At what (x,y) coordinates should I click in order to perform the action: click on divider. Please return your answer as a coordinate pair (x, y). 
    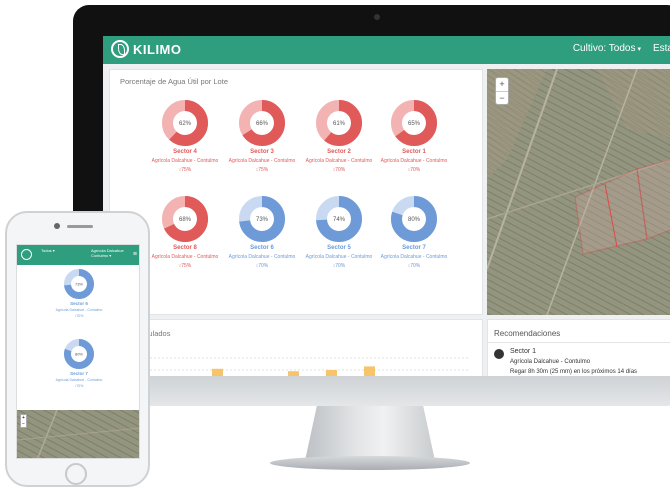
    Looking at the image, I should click on (579, 342).